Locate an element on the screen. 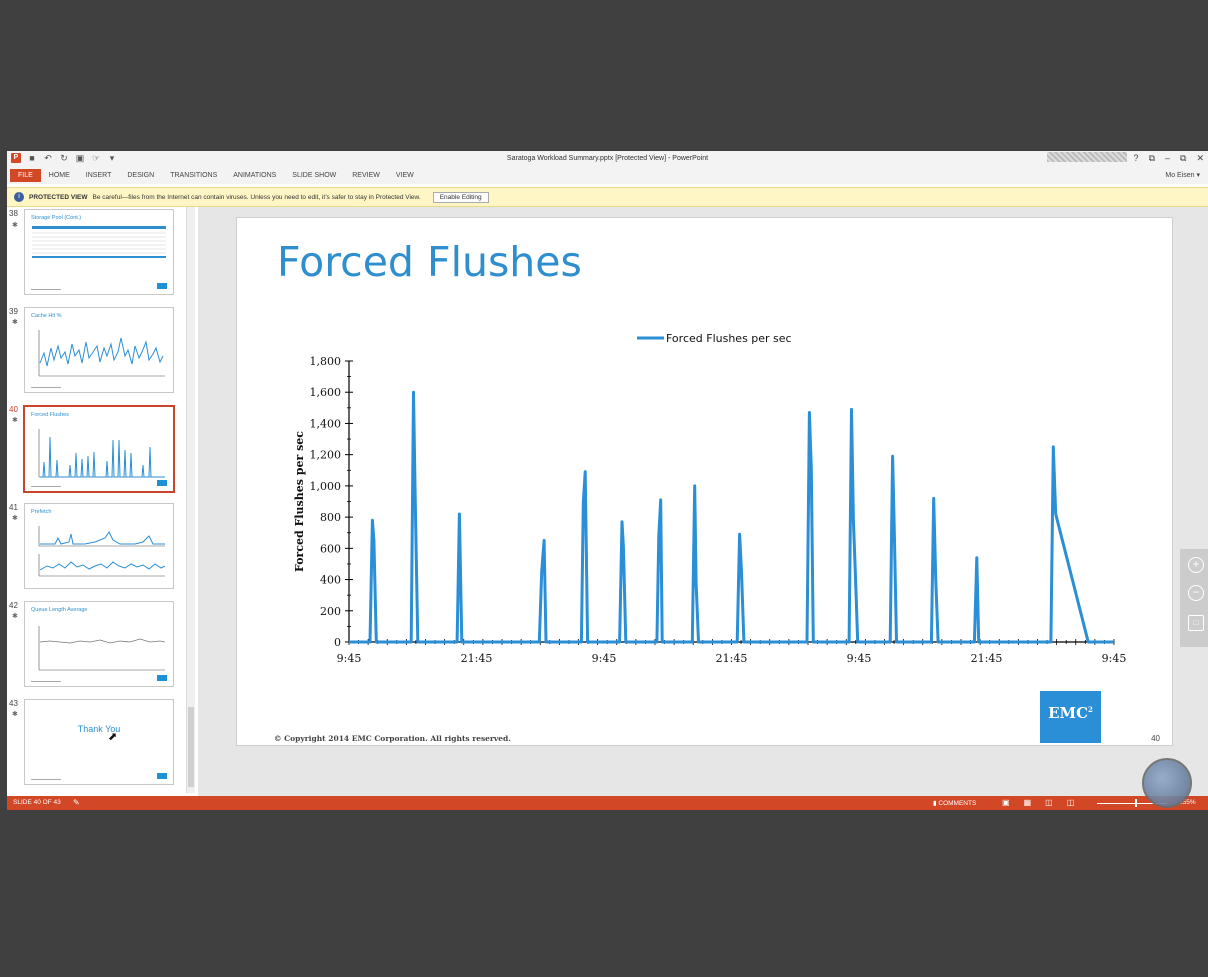 This screenshot has width=1208, height=977. slide-thumbnail-42: Queue Length Average is located at coordinates (99, 644).